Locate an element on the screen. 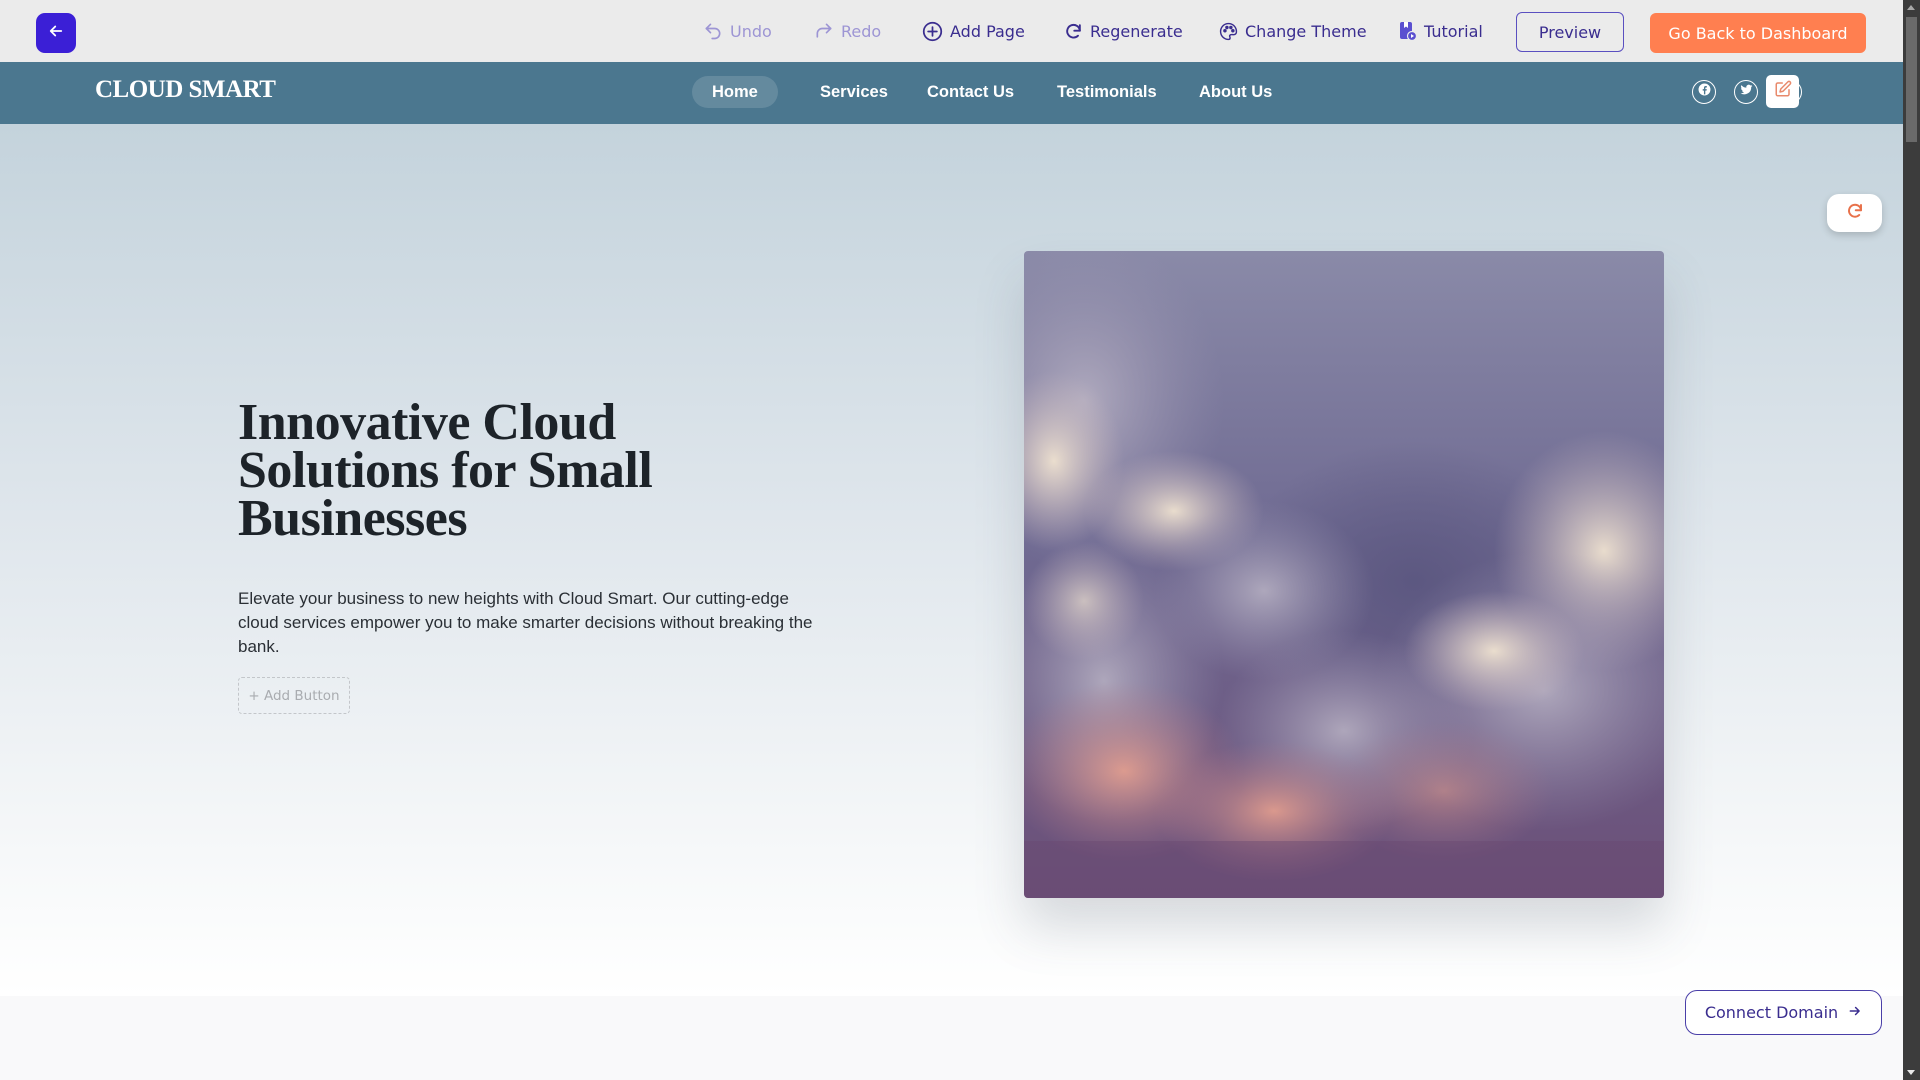  palette-icon is located at coordinates (1228, 31).